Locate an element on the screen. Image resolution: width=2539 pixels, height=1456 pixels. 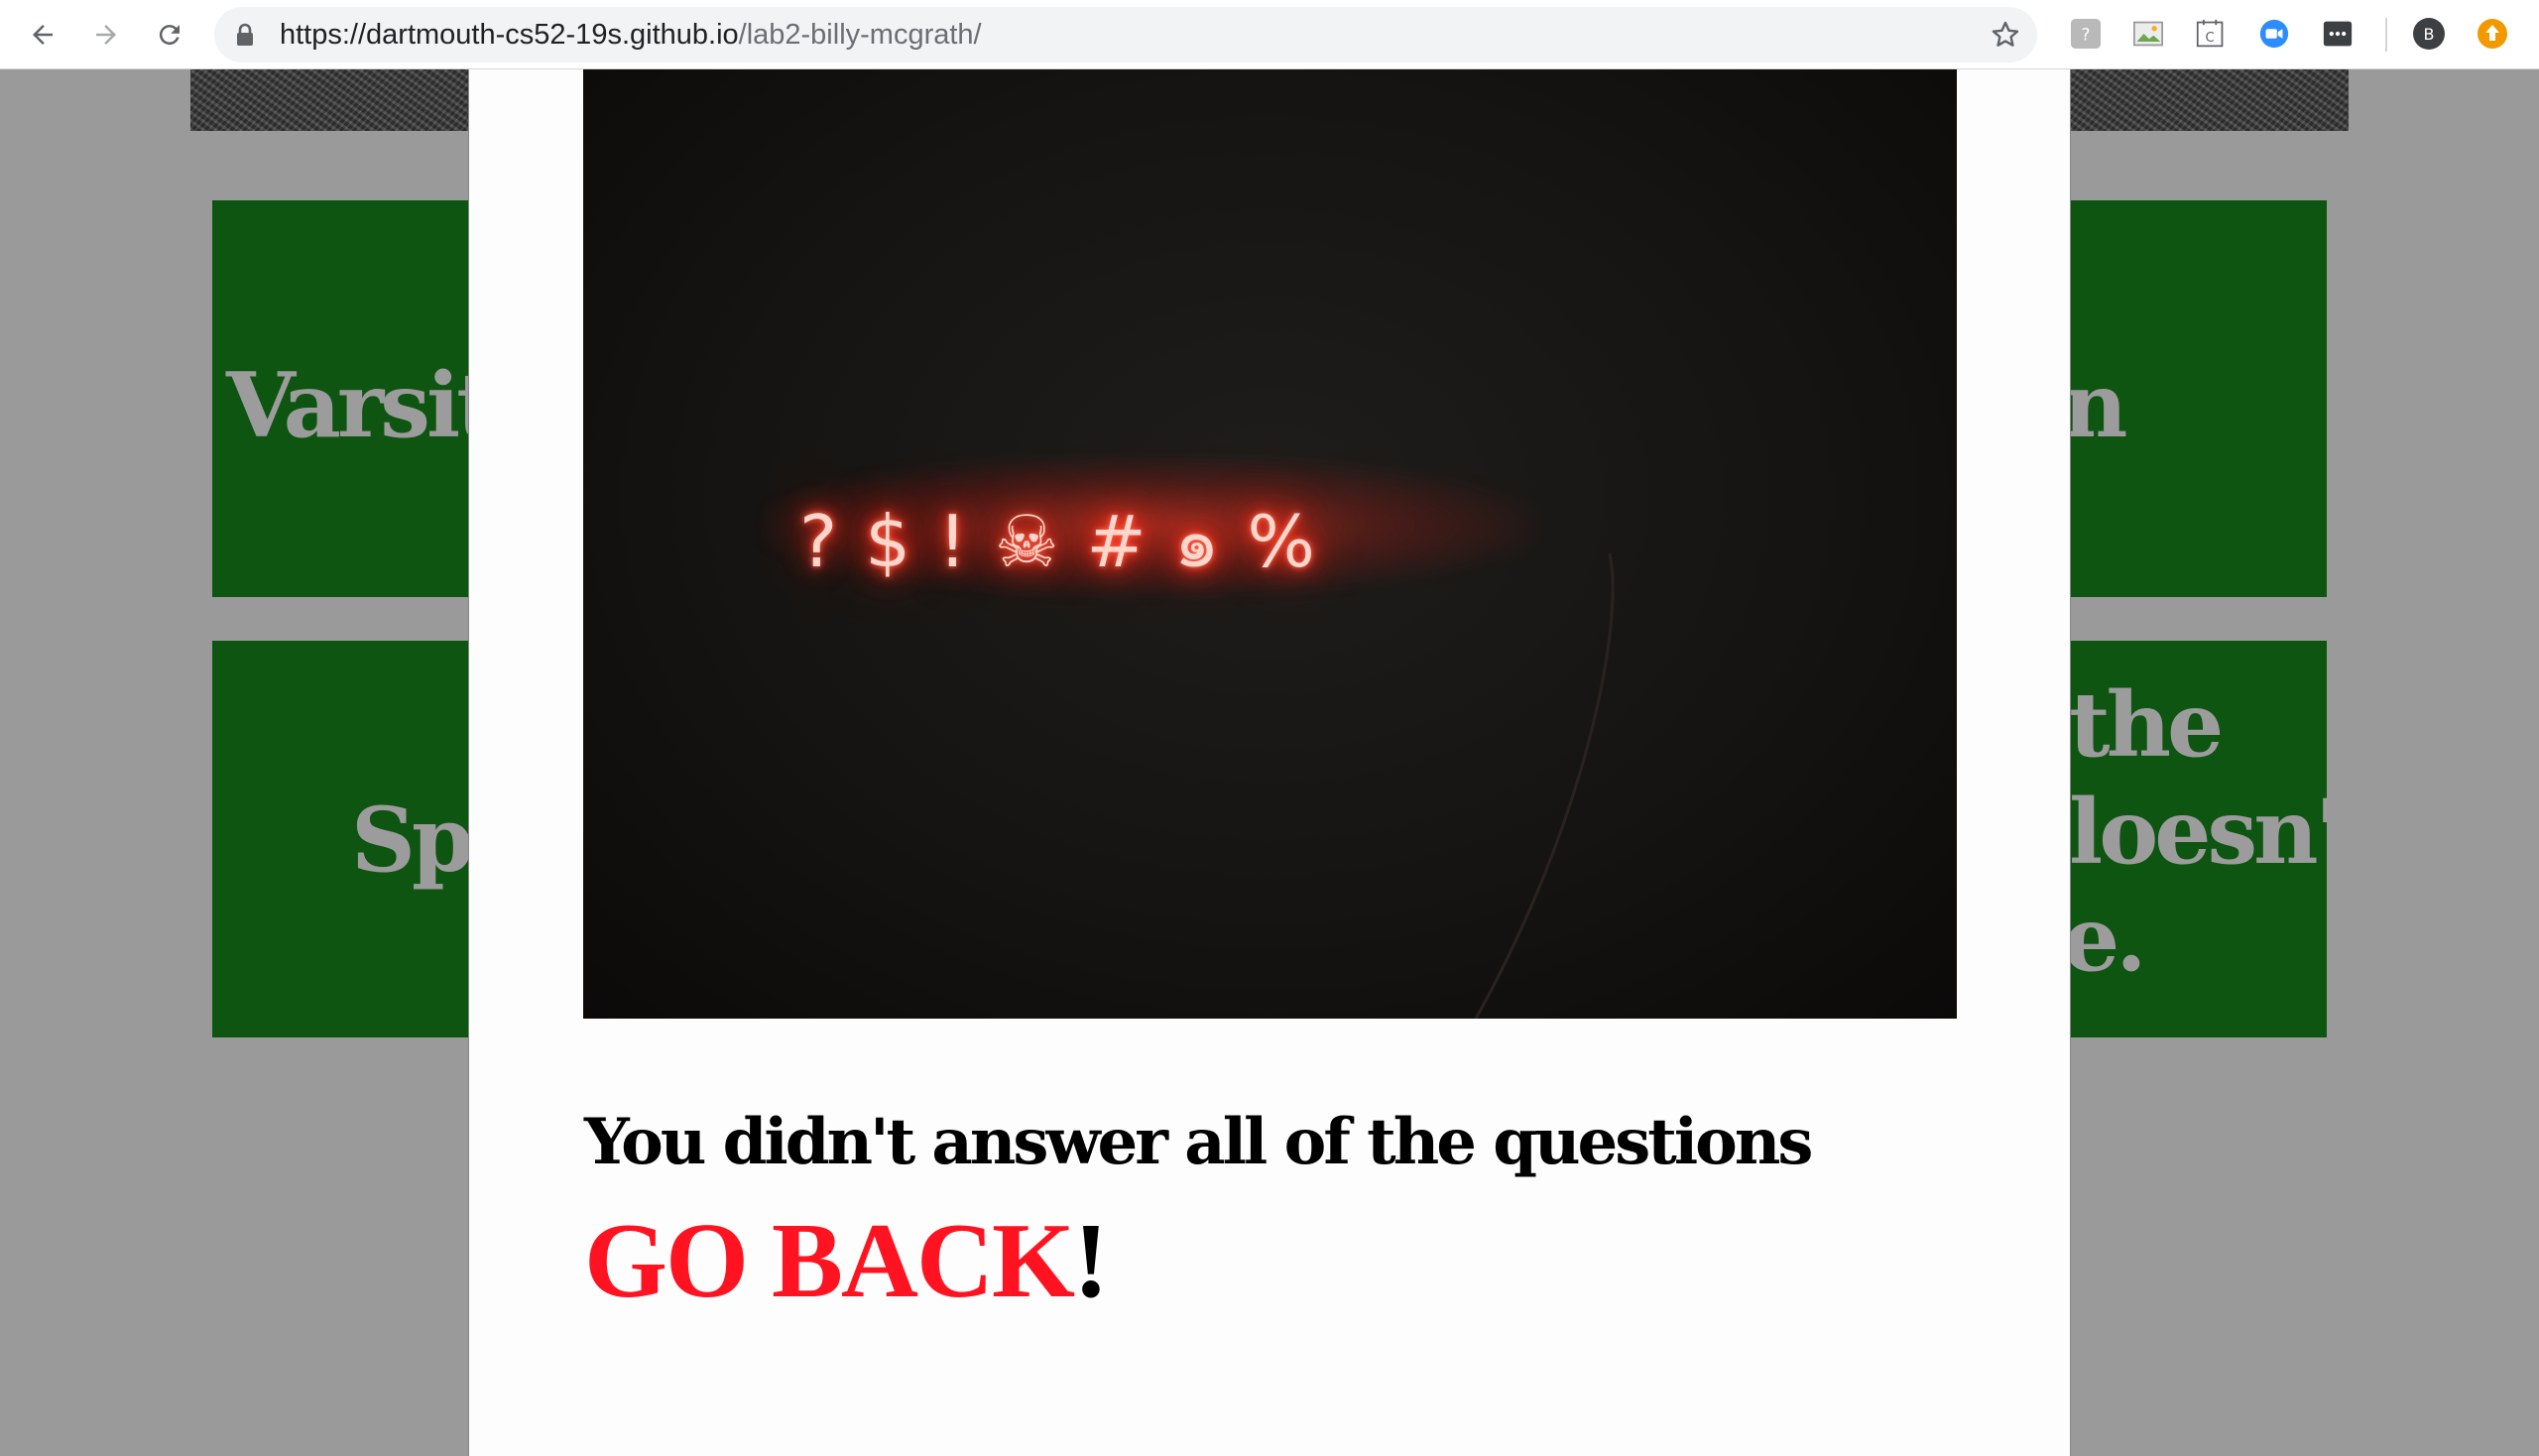
quiz-tile-2: Sp is located at coordinates (340, 839).